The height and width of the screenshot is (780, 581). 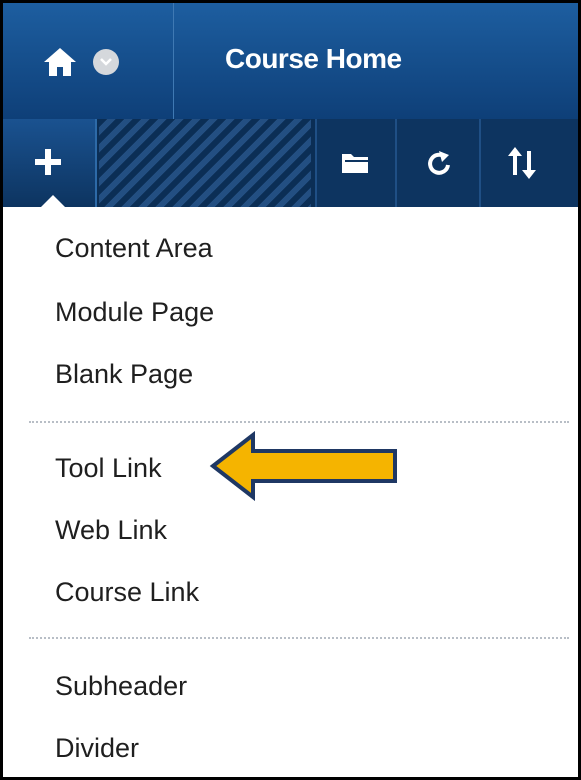 What do you see at coordinates (127, 592) in the screenshot?
I see `menu-item-course-link: Course Link` at bounding box center [127, 592].